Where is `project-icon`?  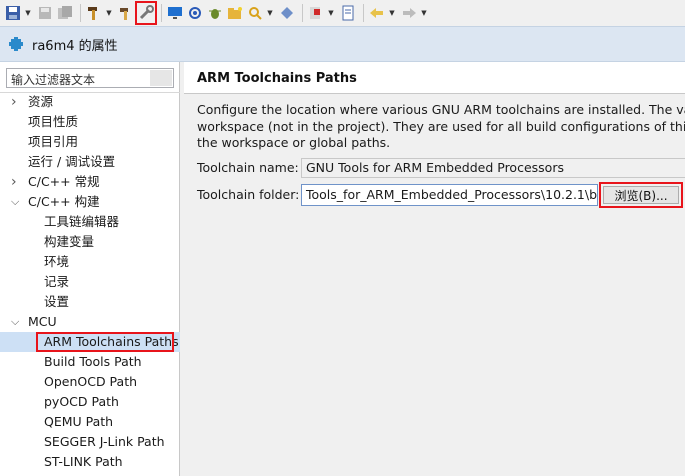 project-icon is located at coordinates (16, 44).